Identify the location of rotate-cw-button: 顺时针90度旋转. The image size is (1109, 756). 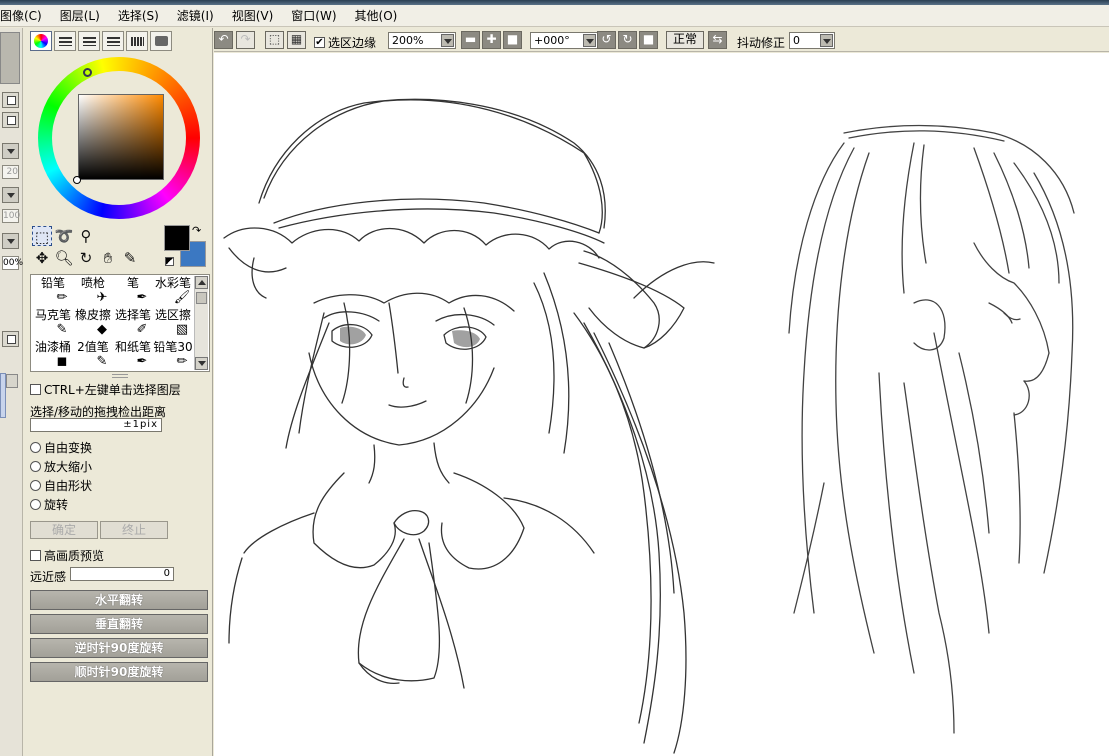
(119, 672).